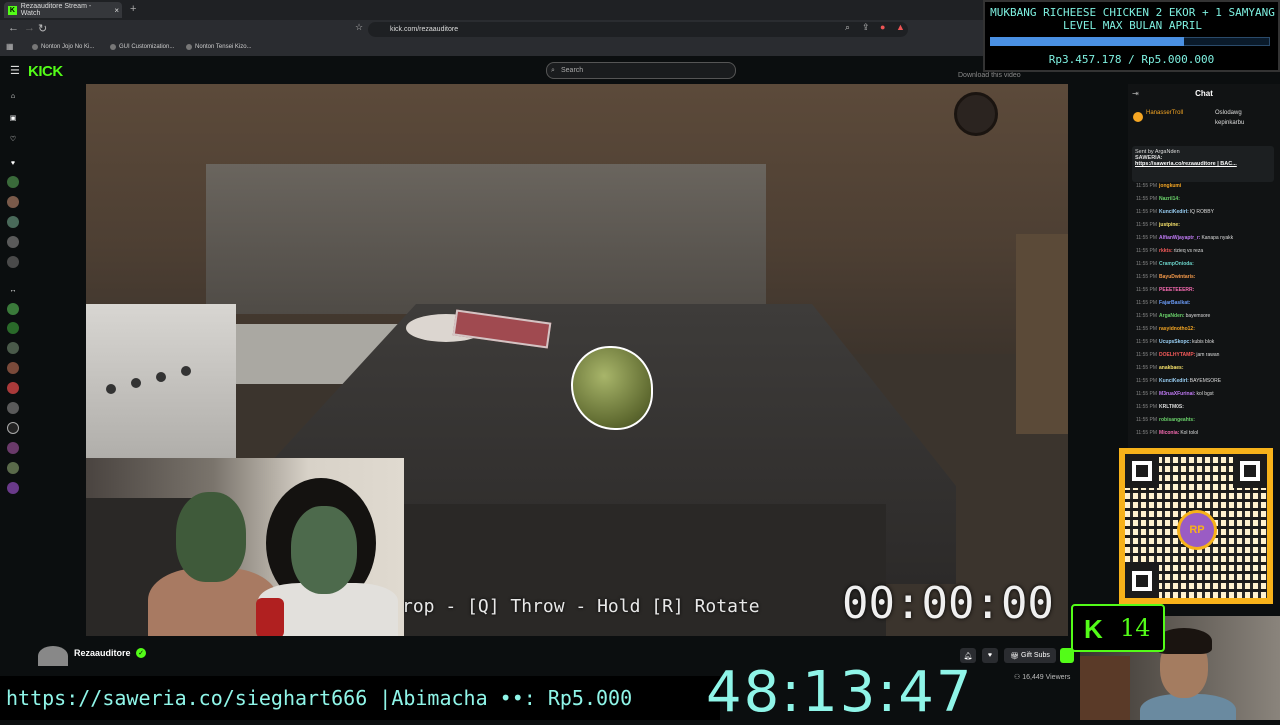 The width and height of the screenshot is (1280, 725). Describe the element at coordinates (989, 75) in the screenshot. I see `download-hint: Download this video` at that location.